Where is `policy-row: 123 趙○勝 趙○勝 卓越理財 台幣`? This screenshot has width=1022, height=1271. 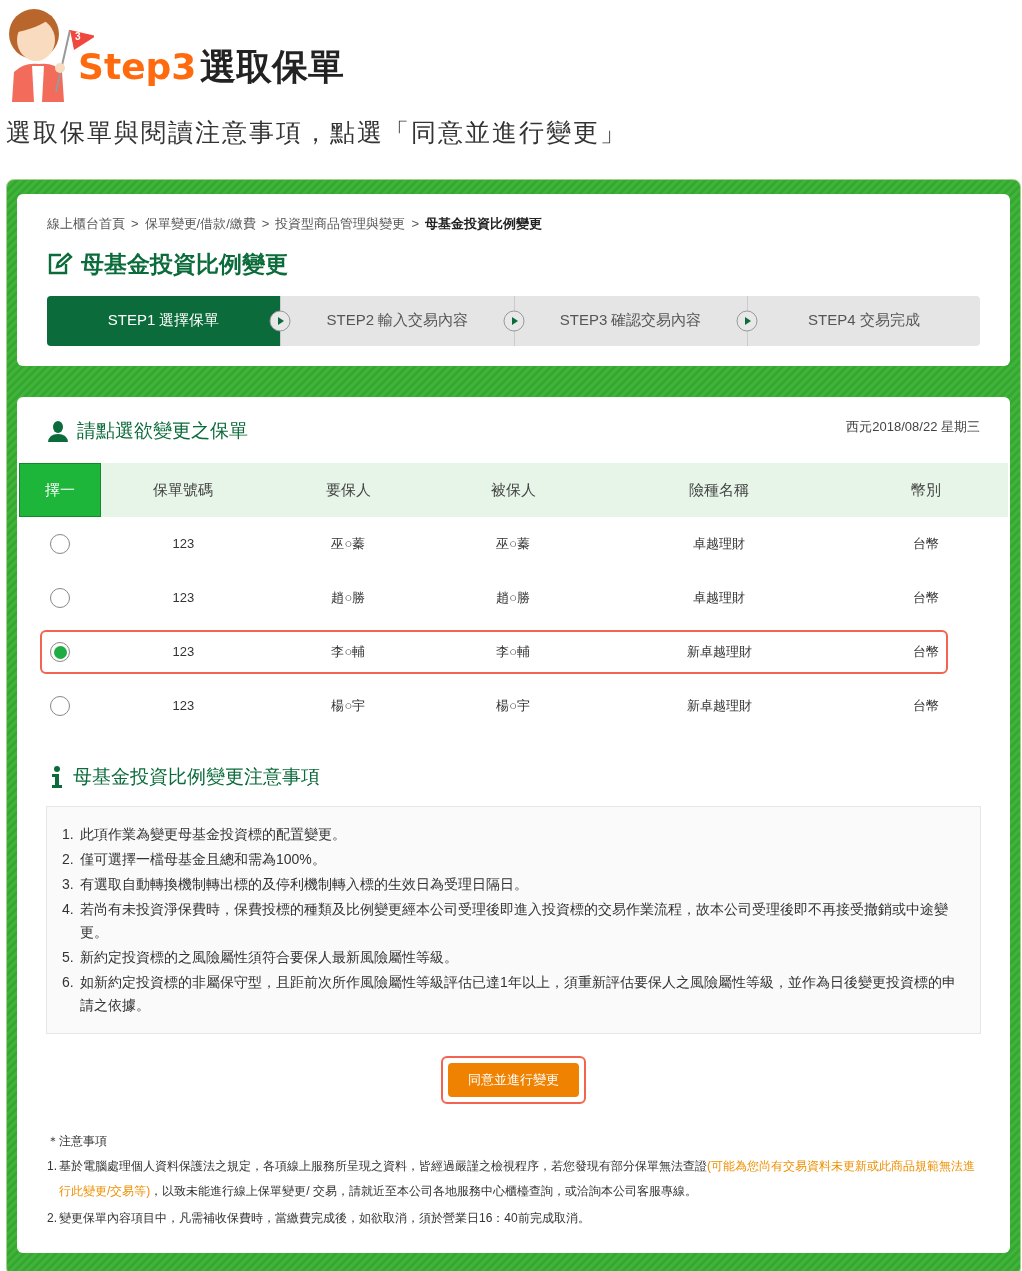
policy-row: 123 趙○勝 趙○勝 卓越理財 台幣 is located at coordinates (513, 598).